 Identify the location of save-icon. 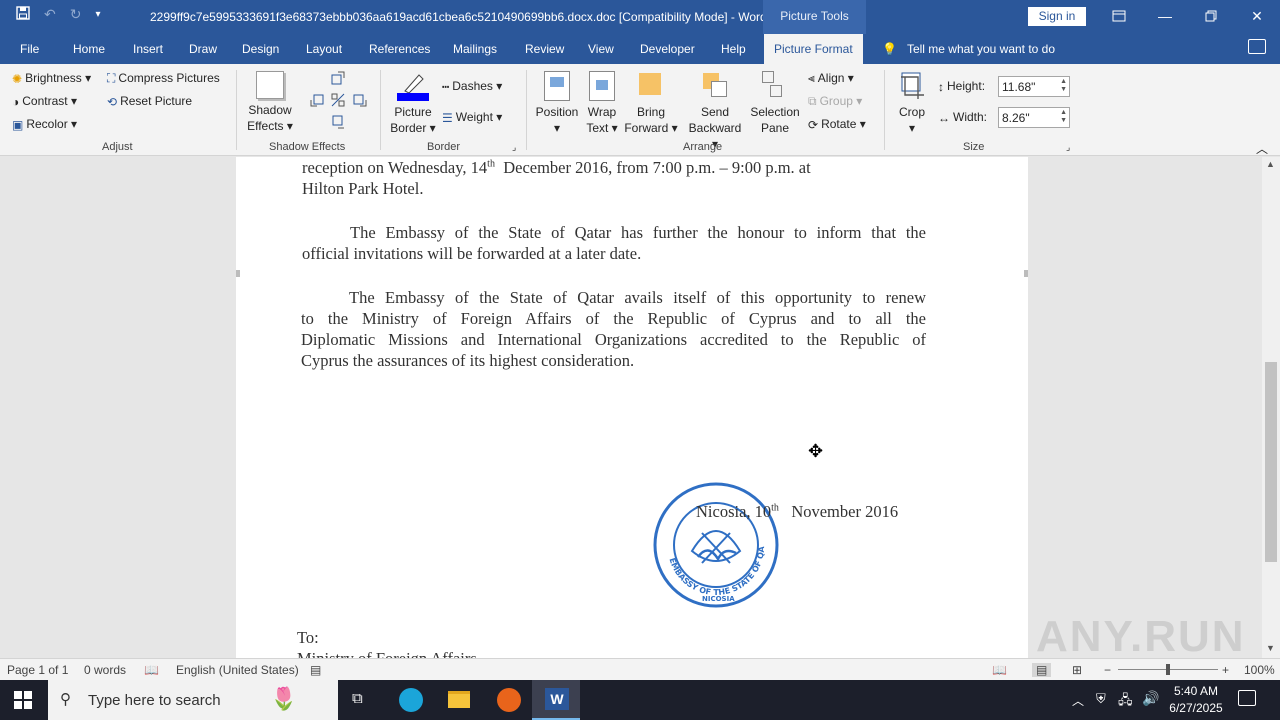
(23, 14).